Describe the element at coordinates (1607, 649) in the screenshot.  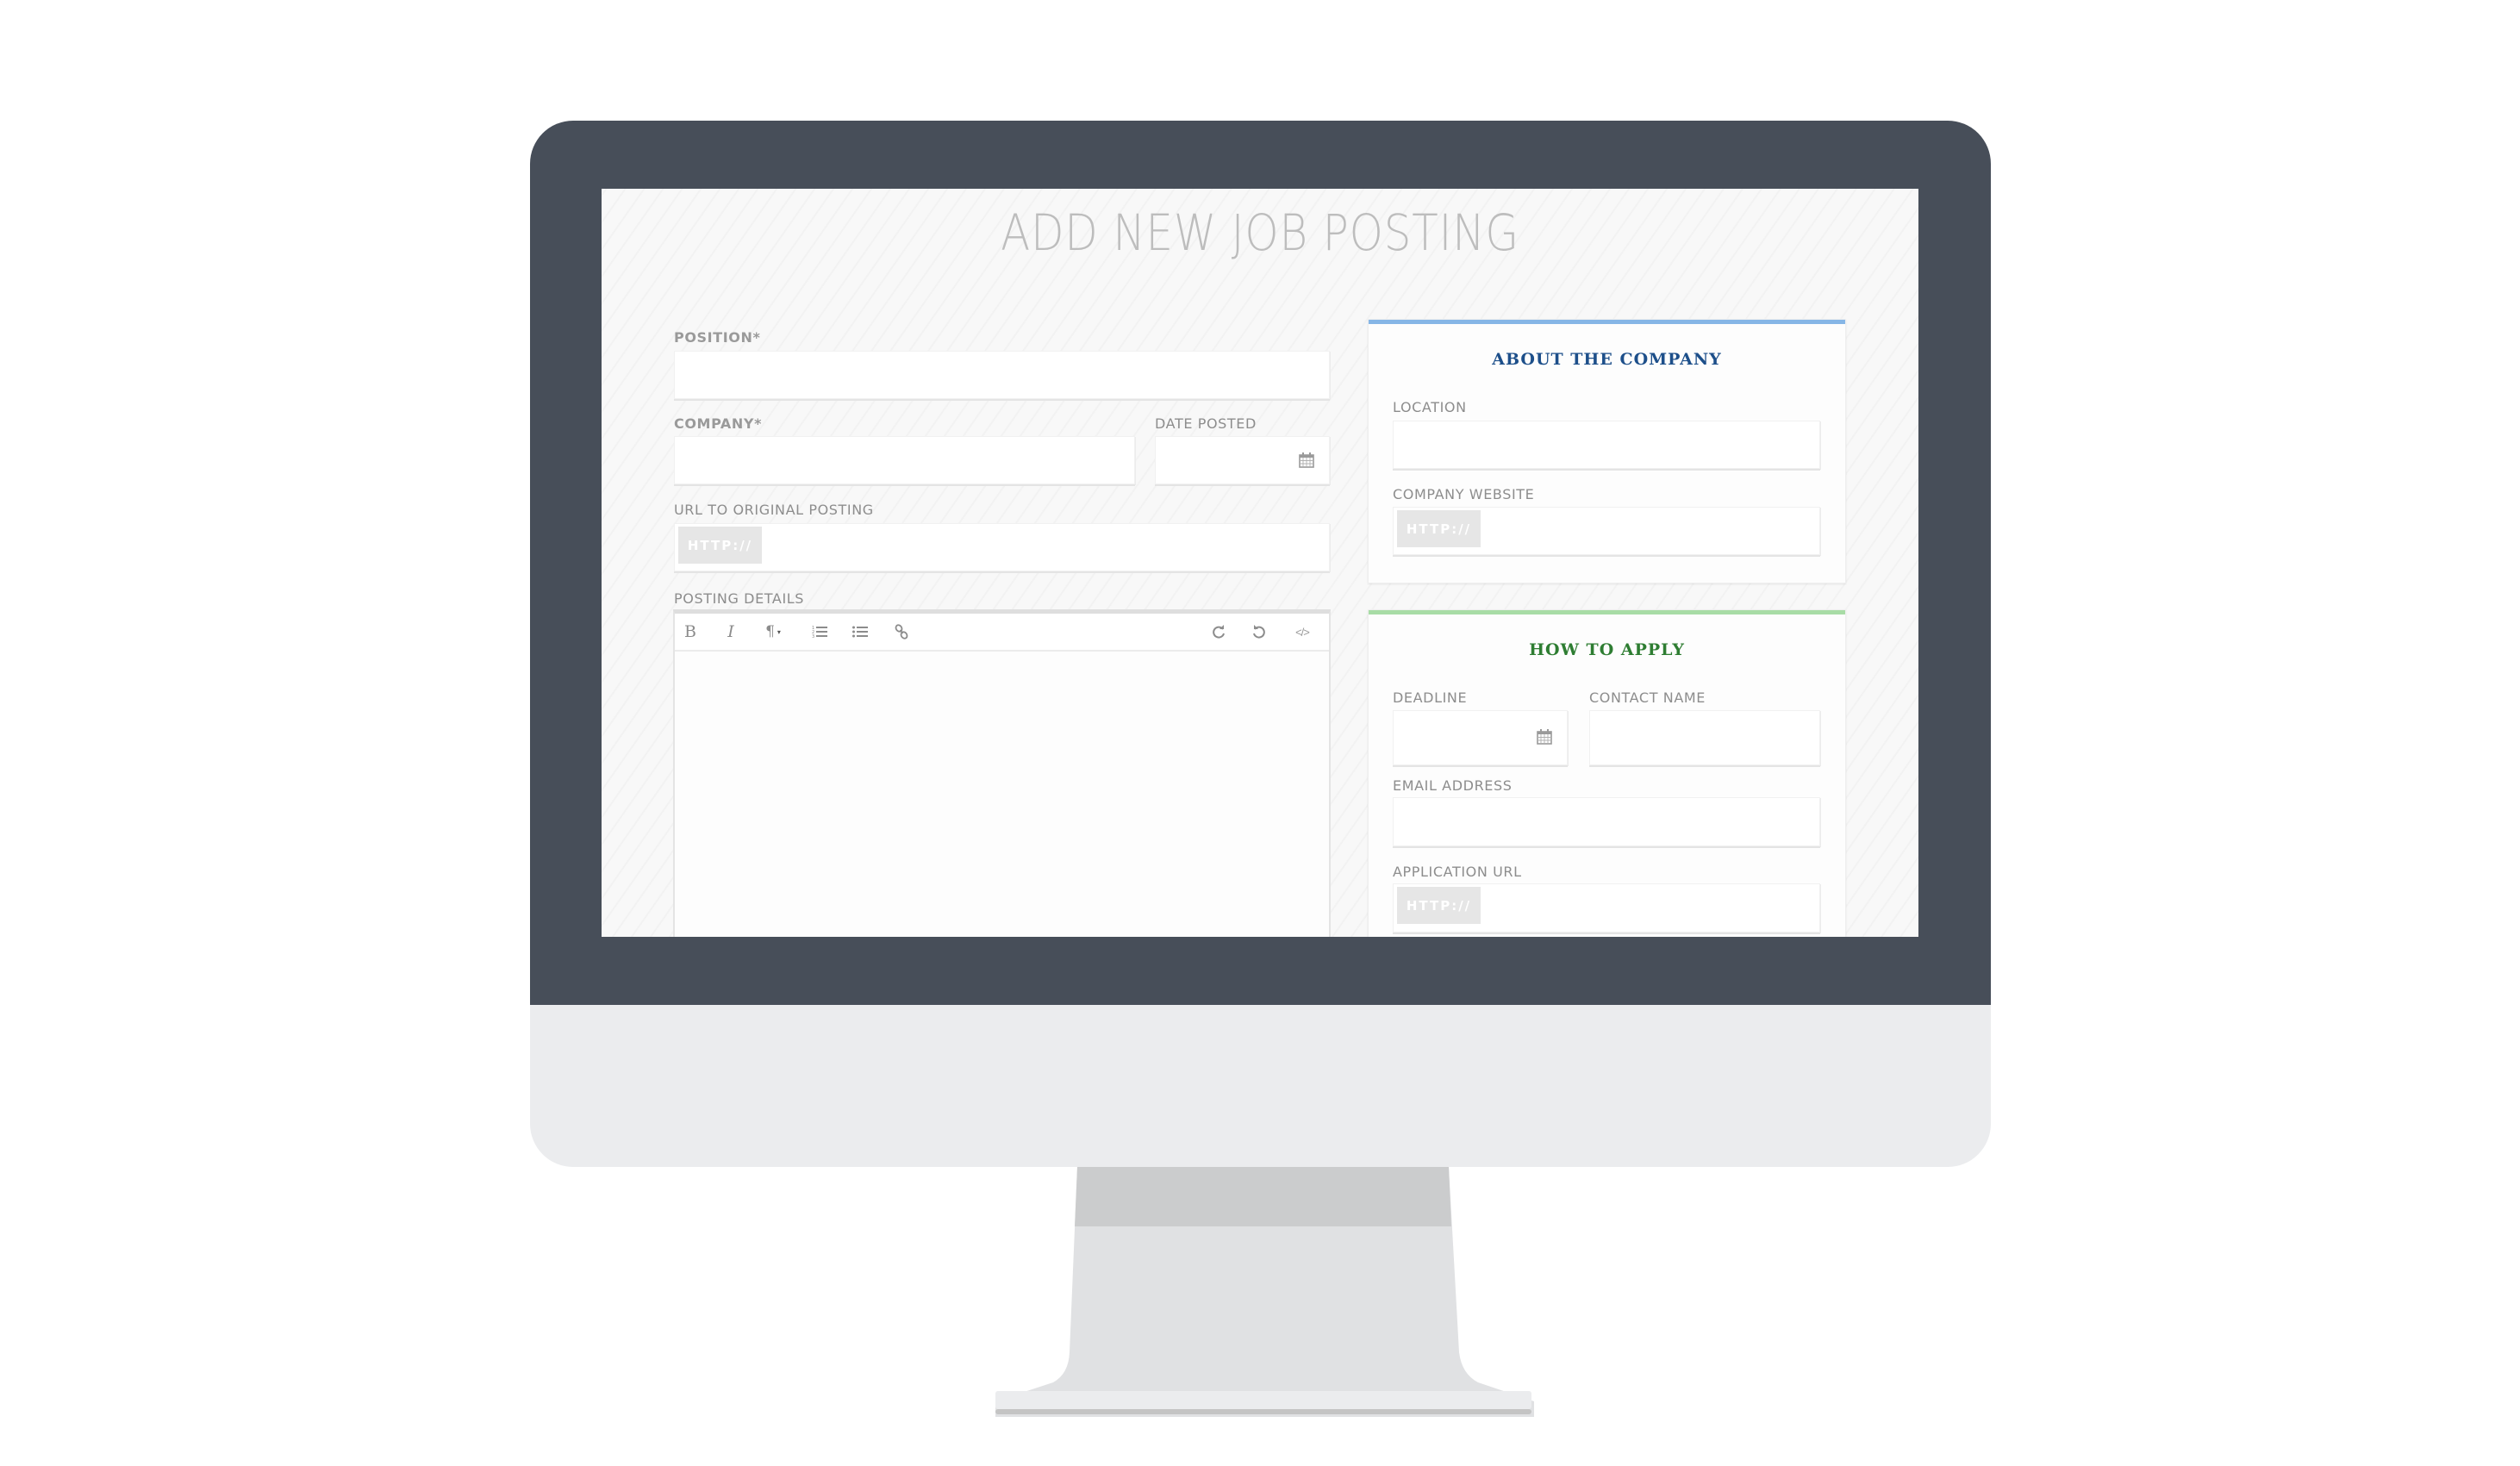
I see `how-to-apply-title: HOW TO APPLY` at that location.